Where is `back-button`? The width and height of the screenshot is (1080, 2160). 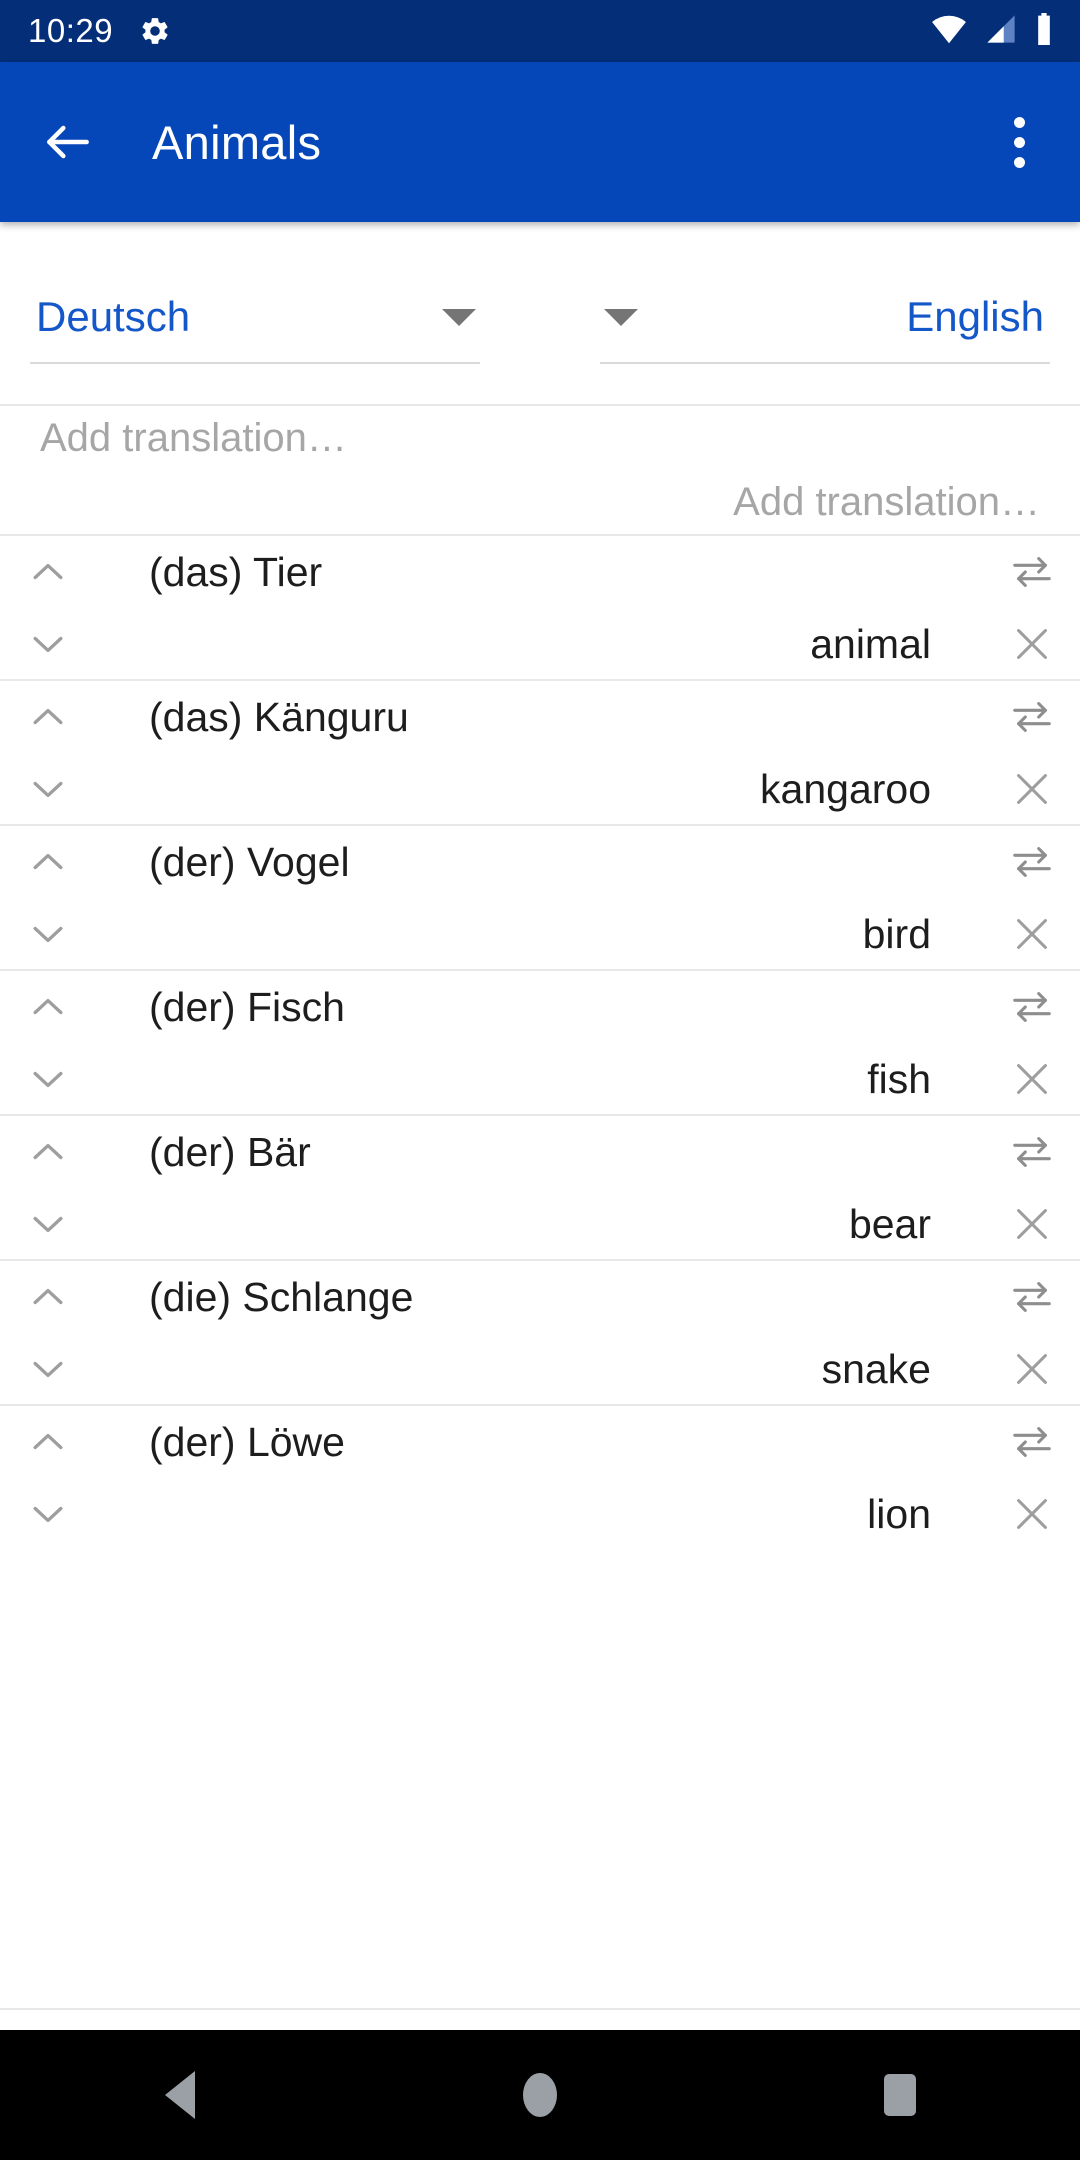
back-button is located at coordinates (68, 142).